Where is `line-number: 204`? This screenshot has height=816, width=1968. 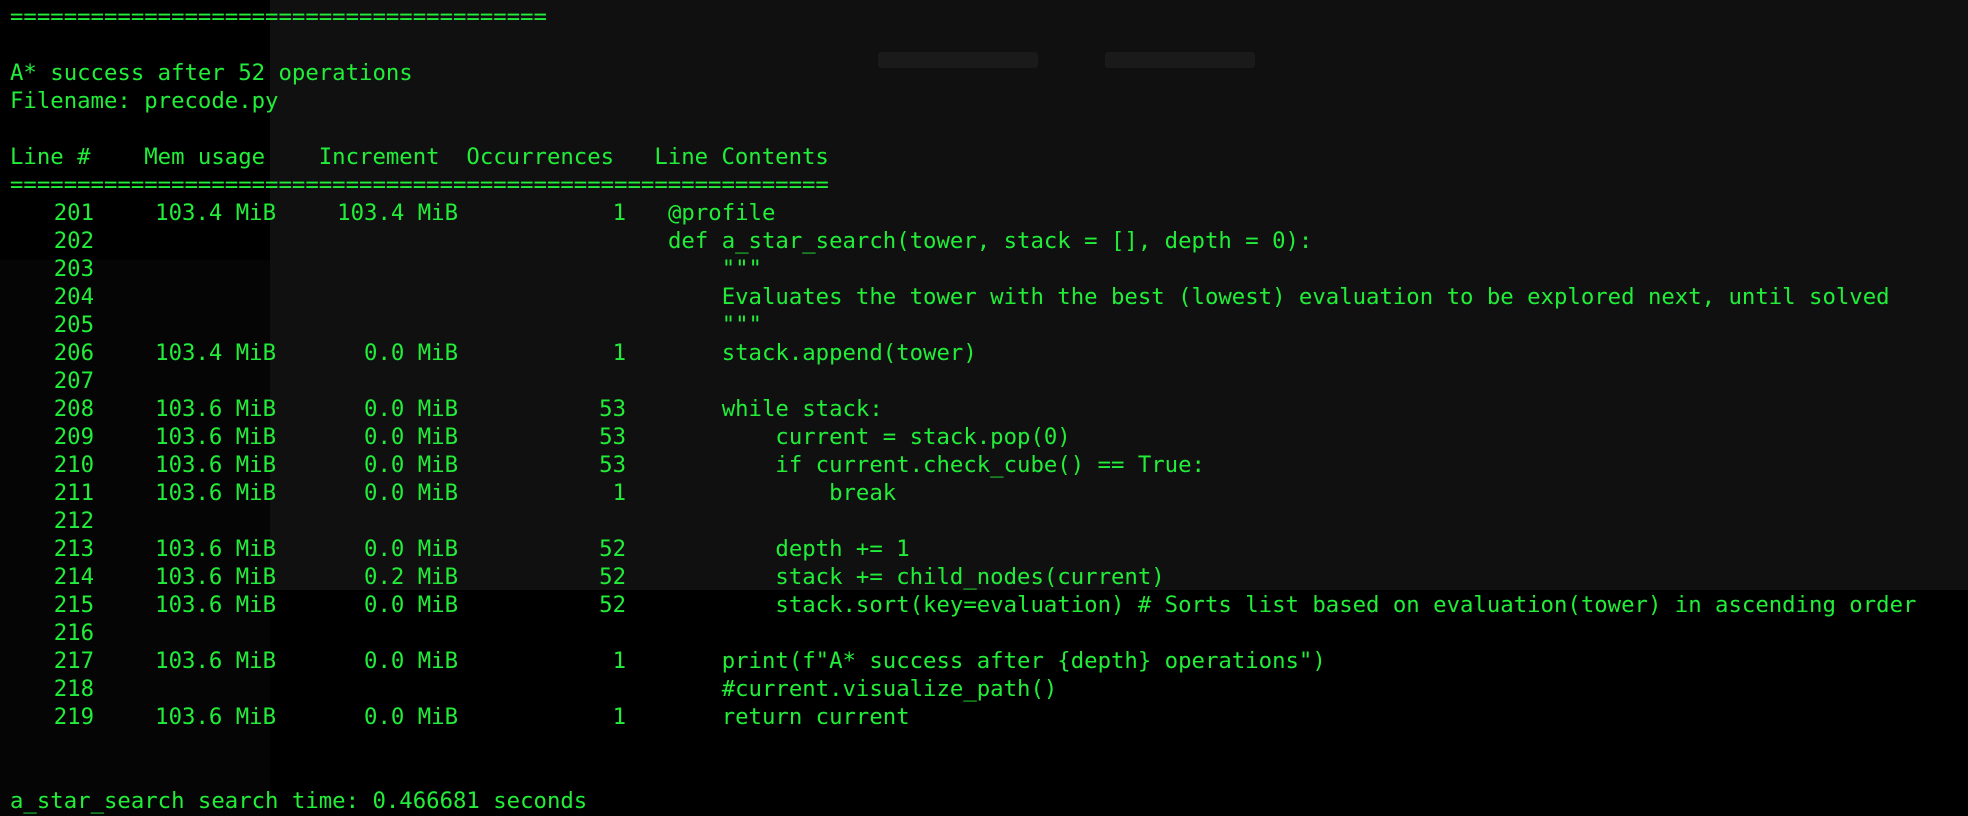 line-number: 204 is located at coordinates (73, 297).